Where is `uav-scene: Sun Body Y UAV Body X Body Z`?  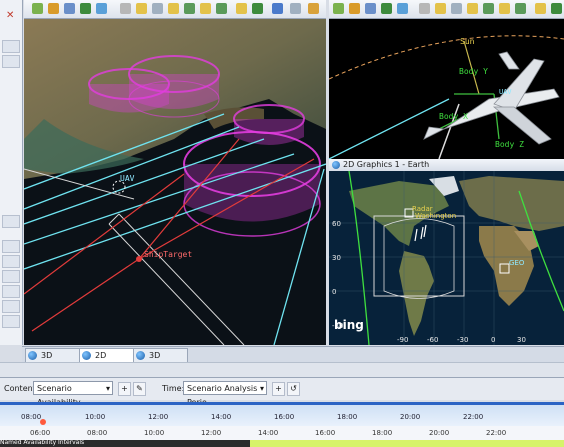
uav-scene: Sun Body Y UAV Body X Body Z is located at coordinates (446, 89).